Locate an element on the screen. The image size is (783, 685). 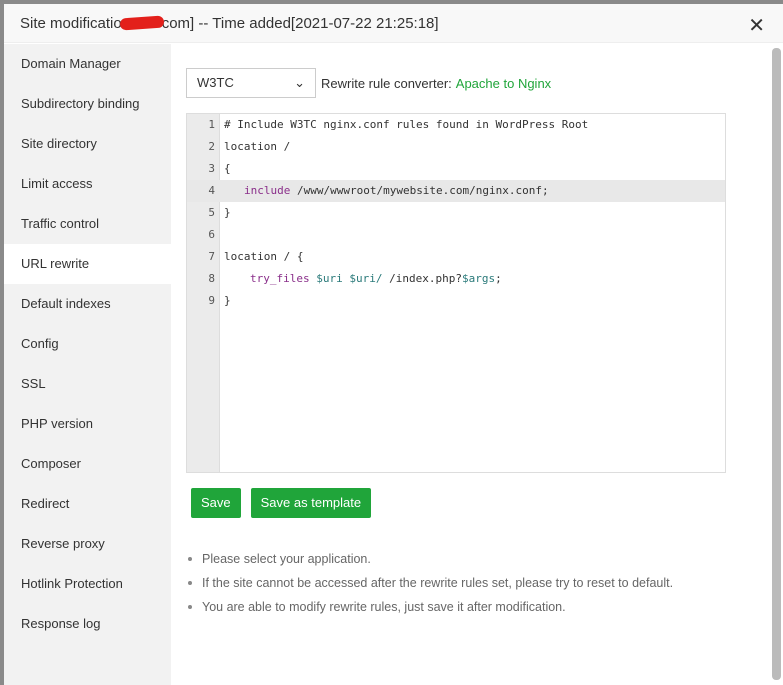
sidebar-item-domain-manager: Domain Manager is located at coordinates (87, 64).